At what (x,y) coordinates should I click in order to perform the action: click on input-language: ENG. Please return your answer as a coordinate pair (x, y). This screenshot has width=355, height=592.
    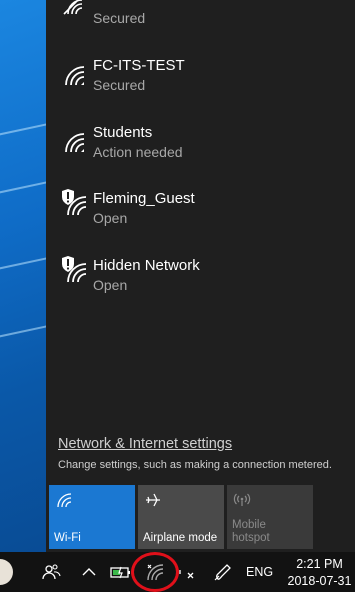
    Looking at the image, I should click on (259, 572).